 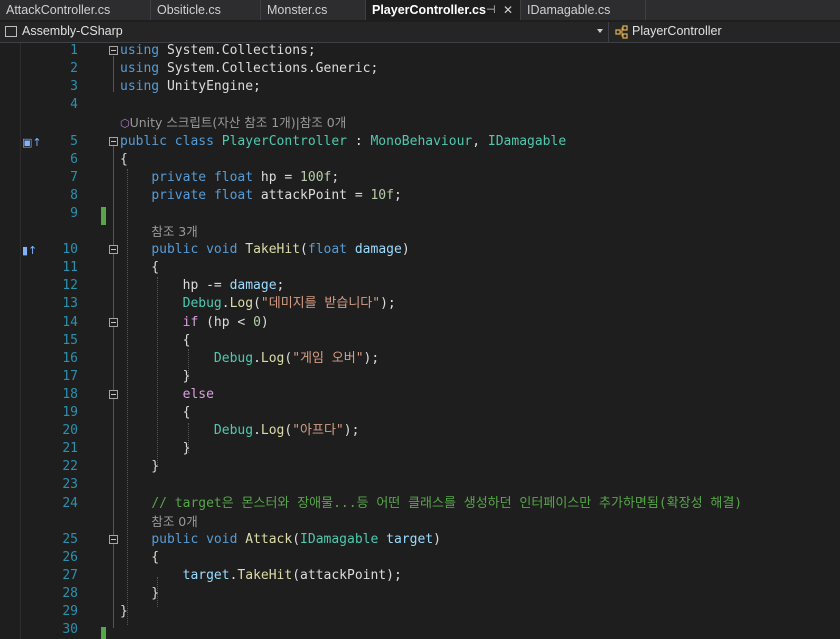 What do you see at coordinates (189, 10) in the screenshot?
I see `tab-label: Obsiticle.cs` at bounding box center [189, 10].